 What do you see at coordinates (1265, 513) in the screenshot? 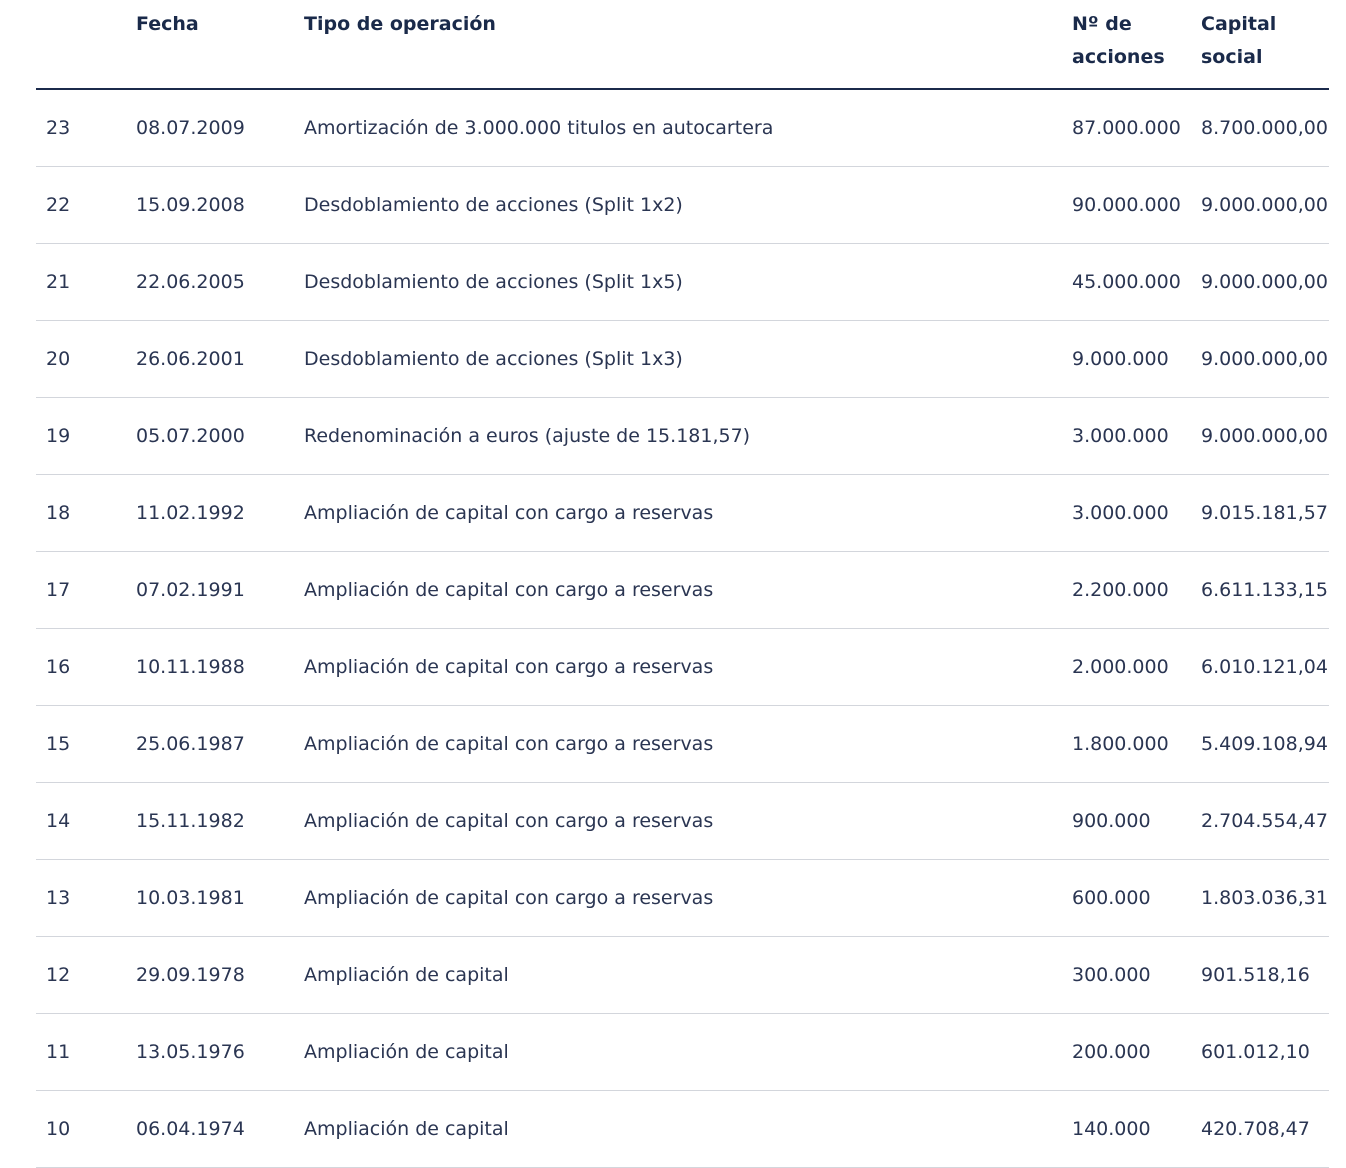
I see `cell-capital: 9.015.181,57` at bounding box center [1265, 513].